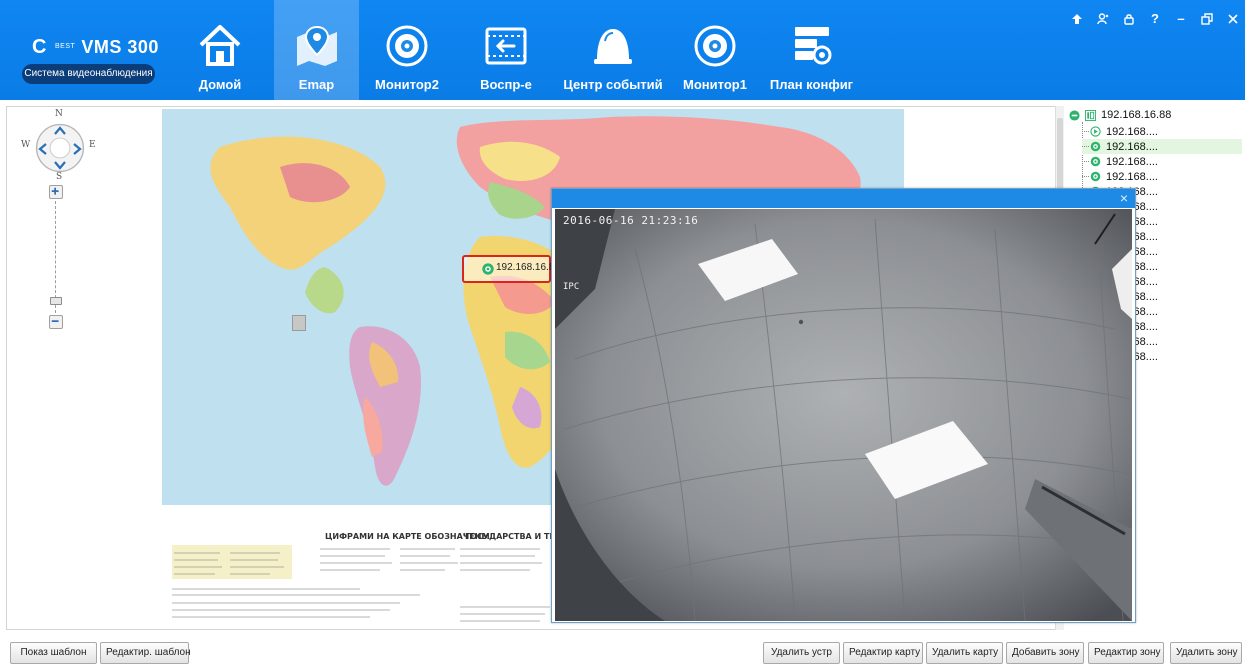 The width and height of the screenshot is (1245, 668). I want to click on collapse-icon, so click(1074, 115).